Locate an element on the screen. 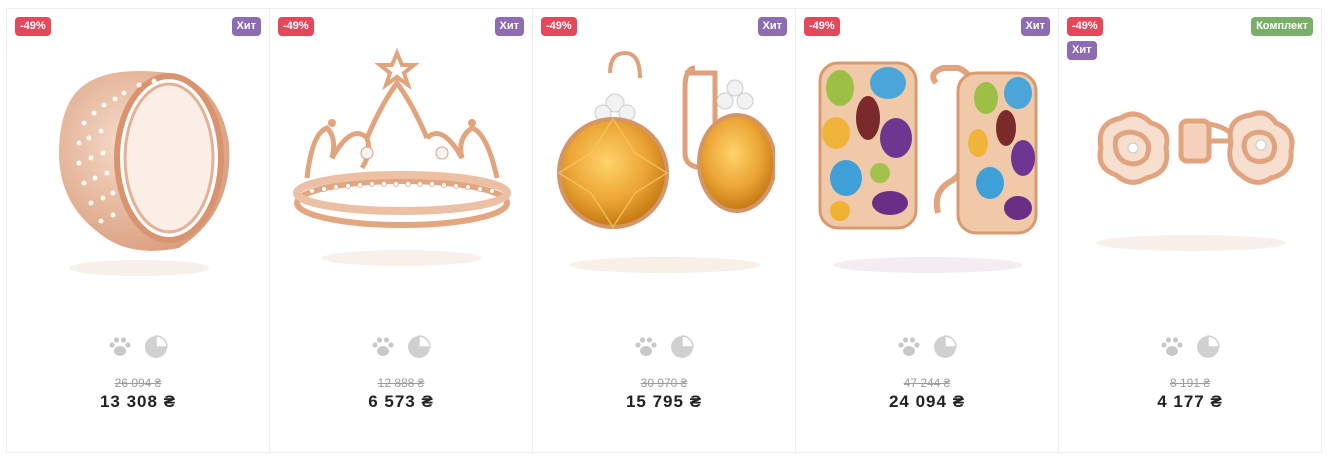  old-price: 47 244 ₴ is located at coordinates (927, 383).